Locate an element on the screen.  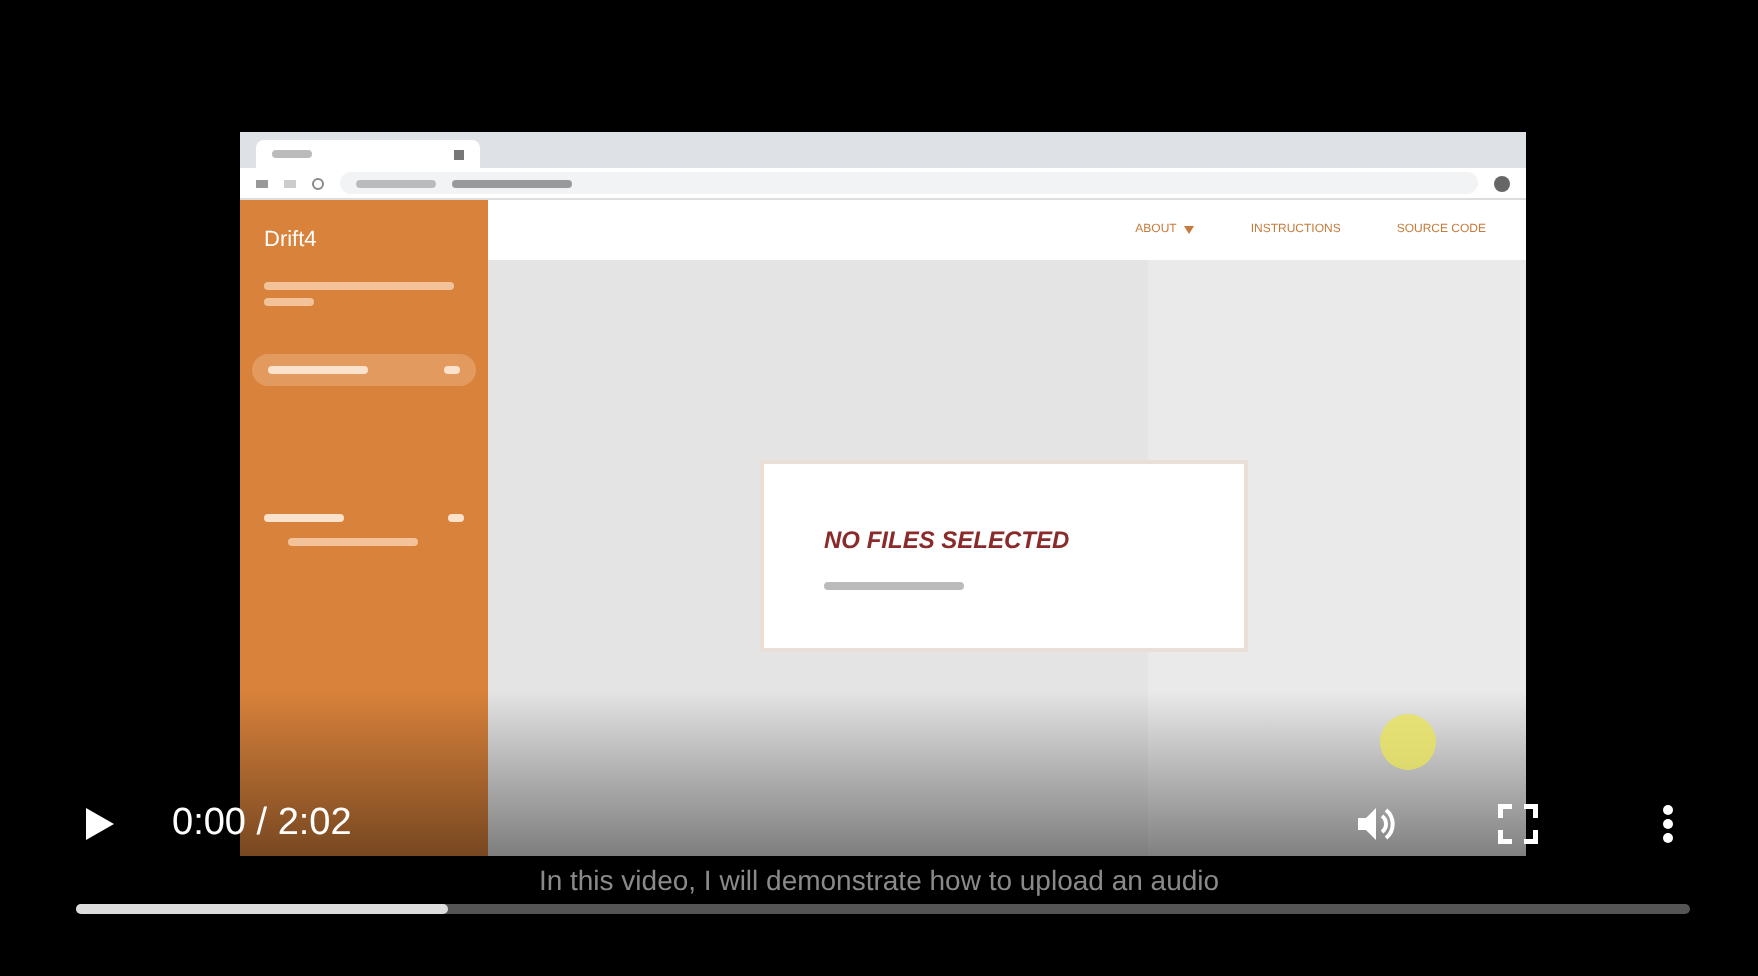
time-display: 0:00 / 2:02 is located at coordinates (262, 823).